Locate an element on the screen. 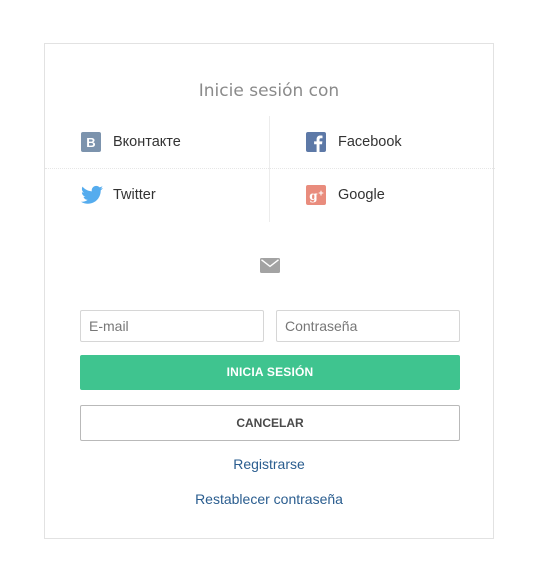 Image resolution: width=540 pixels, height=584 pixels. twitter-icon is located at coordinates (92, 195).